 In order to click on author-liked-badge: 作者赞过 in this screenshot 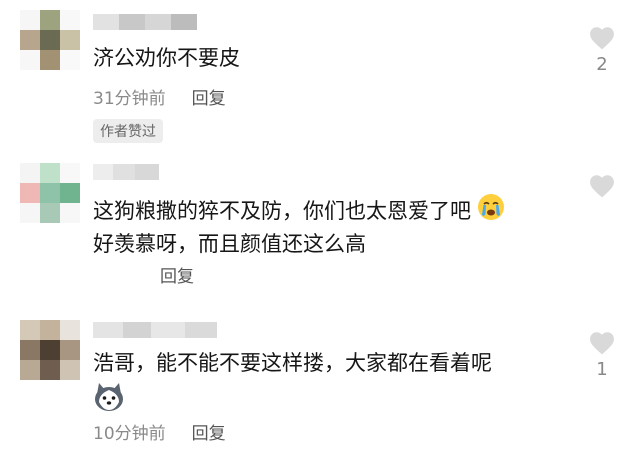, I will do `click(128, 131)`.